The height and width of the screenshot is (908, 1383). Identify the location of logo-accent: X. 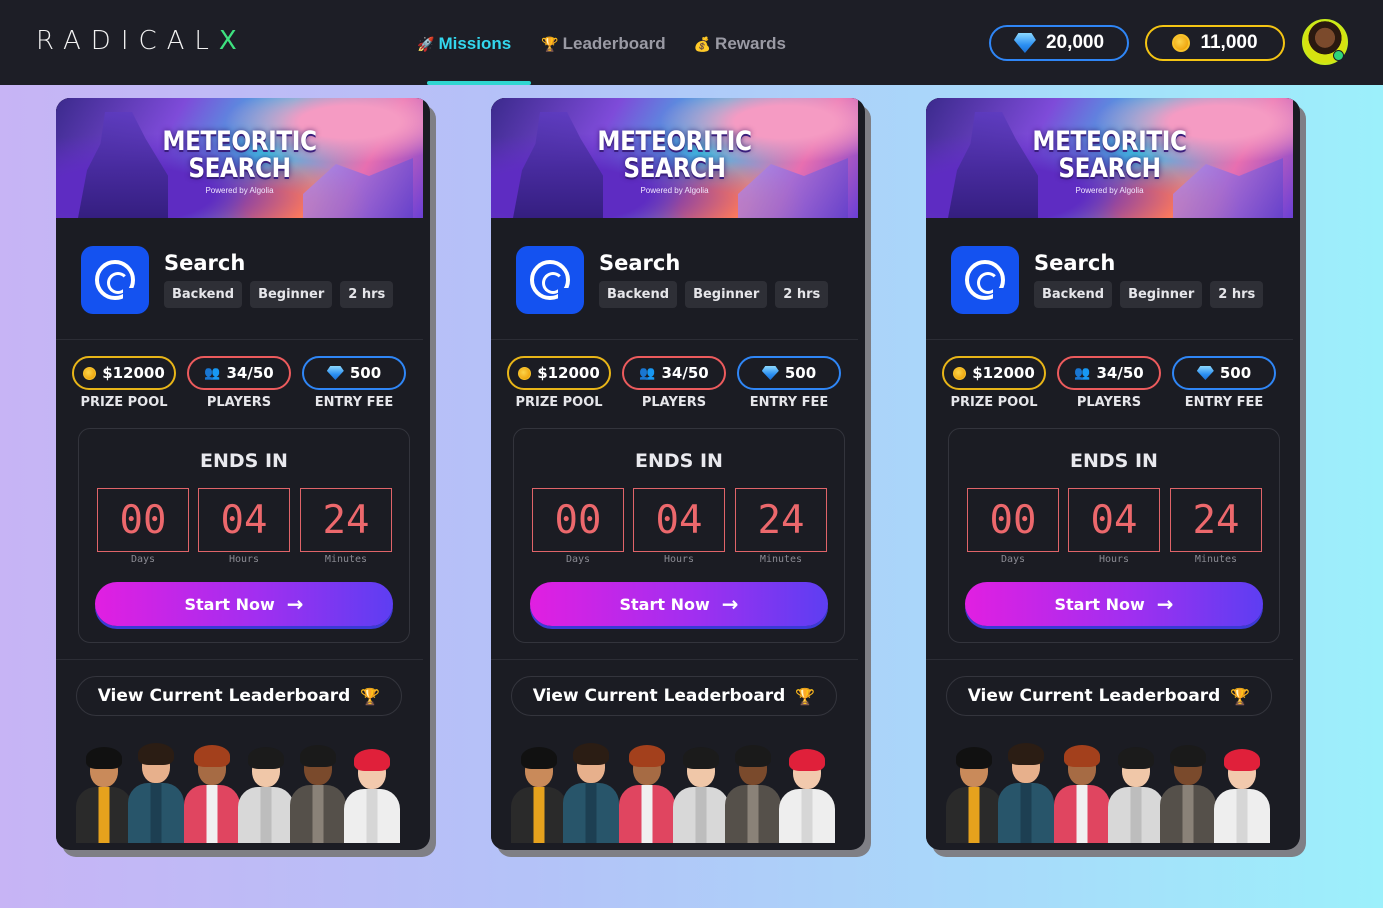
(232, 41).